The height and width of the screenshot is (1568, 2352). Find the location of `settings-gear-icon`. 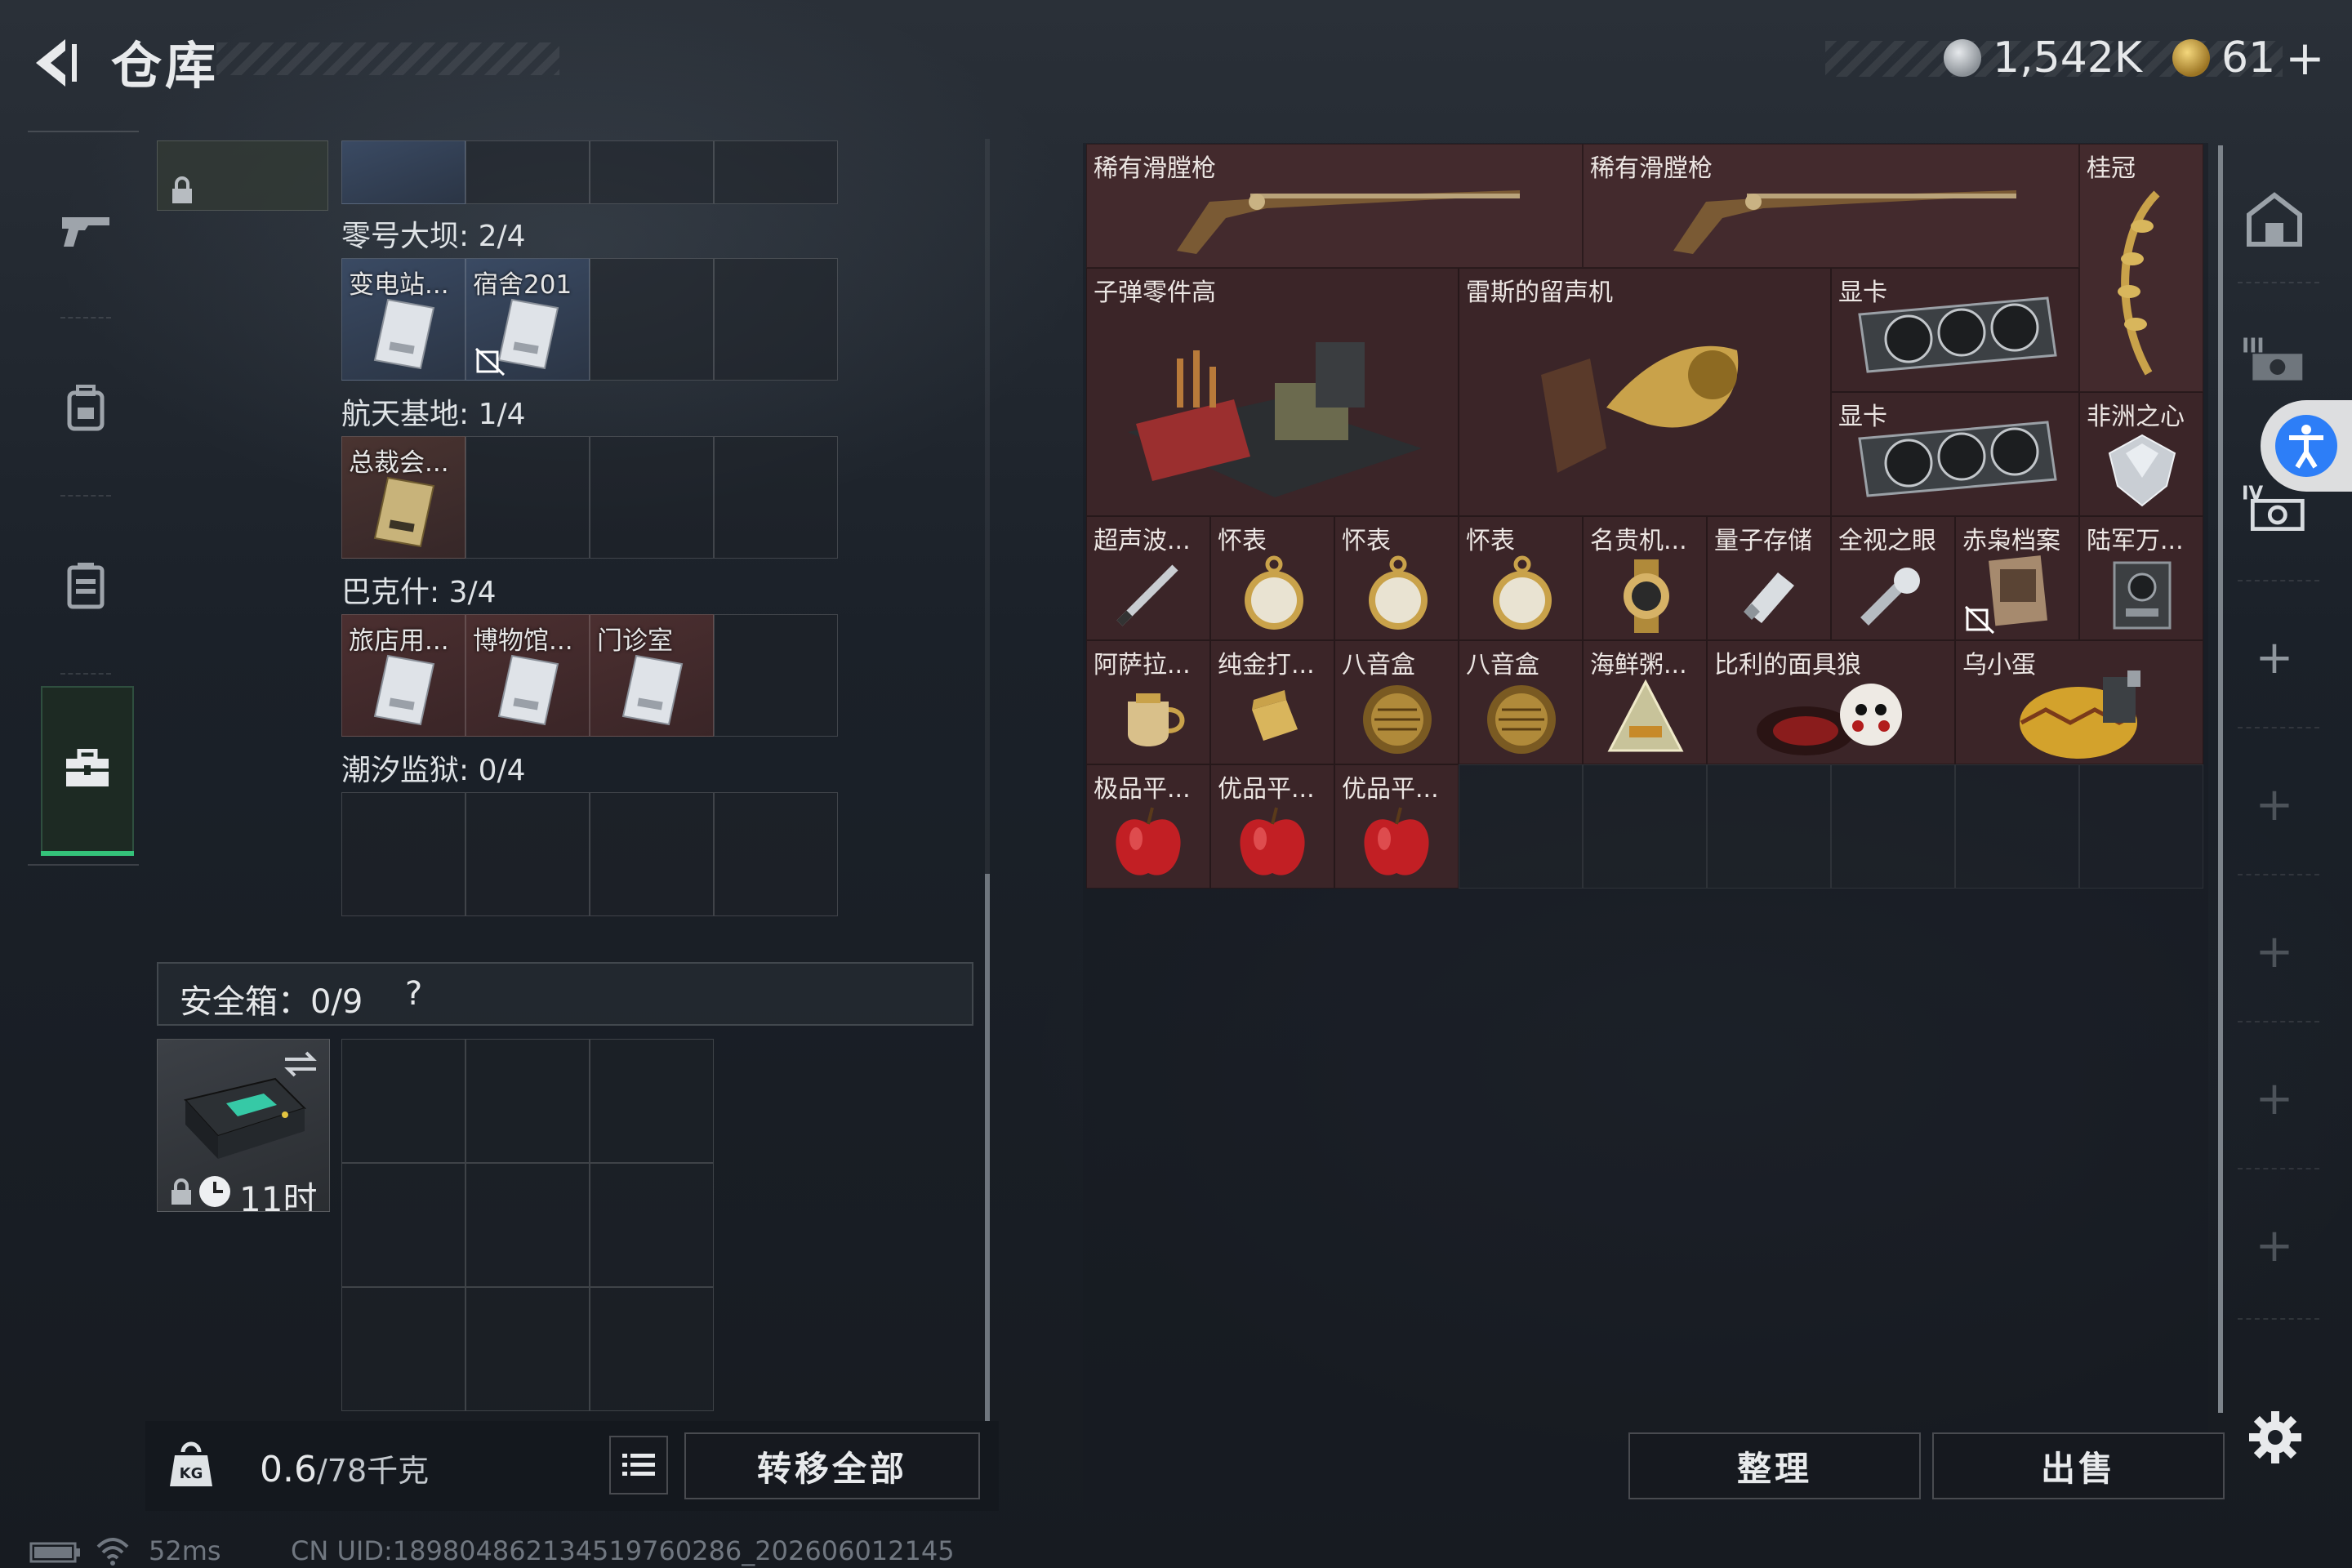

settings-gear-icon is located at coordinates (2275, 1437).